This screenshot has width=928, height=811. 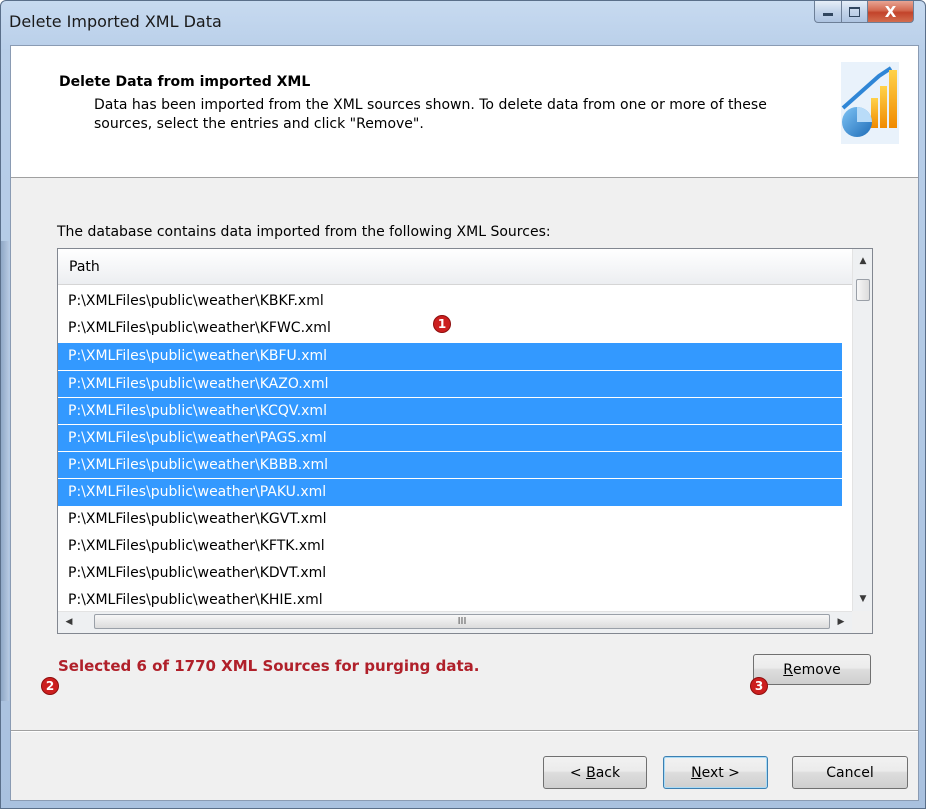 I want to click on window-title: Delete Imported XML Data, so click(x=115, y=21).